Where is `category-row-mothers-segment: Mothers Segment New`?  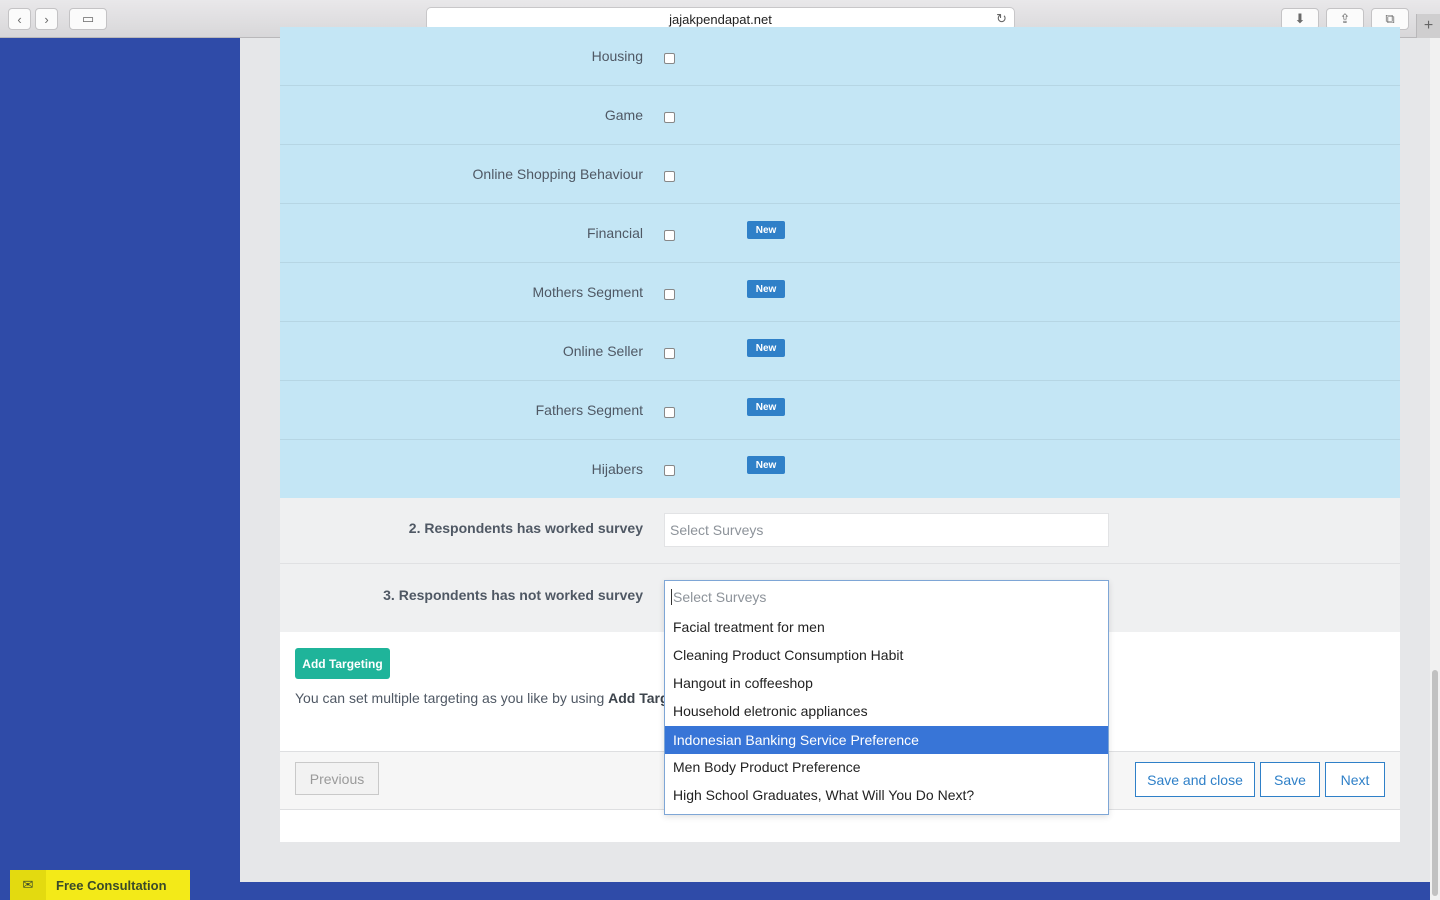
category-row-mothers-segment: Mothers Segment New is located at coordinates (840, 292).